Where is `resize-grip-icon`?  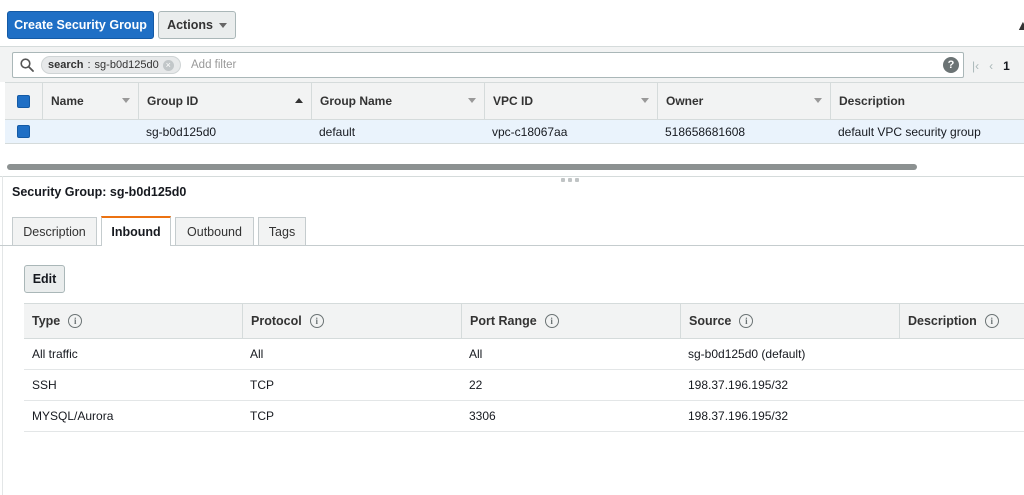 resize-grip-icon is located at coordinates (570, 180).